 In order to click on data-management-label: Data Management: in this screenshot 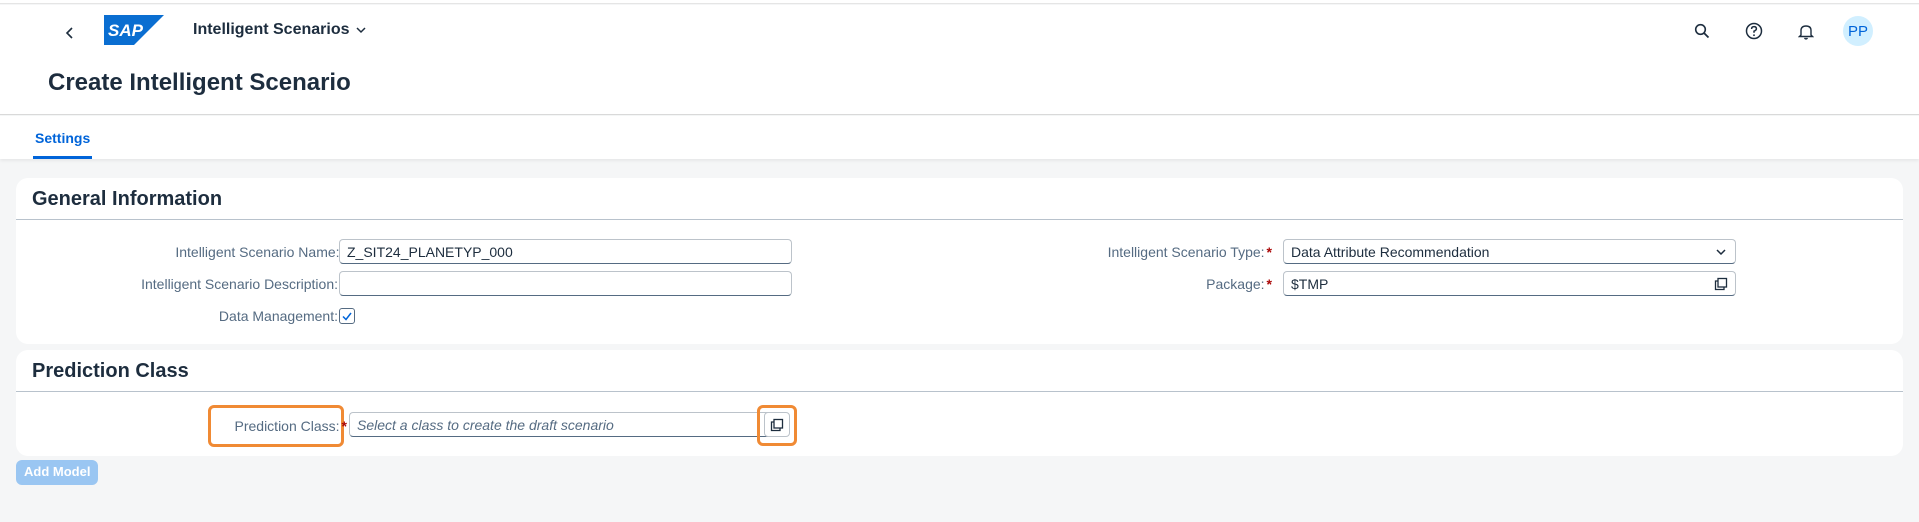, I will do `click(278, 316)`.